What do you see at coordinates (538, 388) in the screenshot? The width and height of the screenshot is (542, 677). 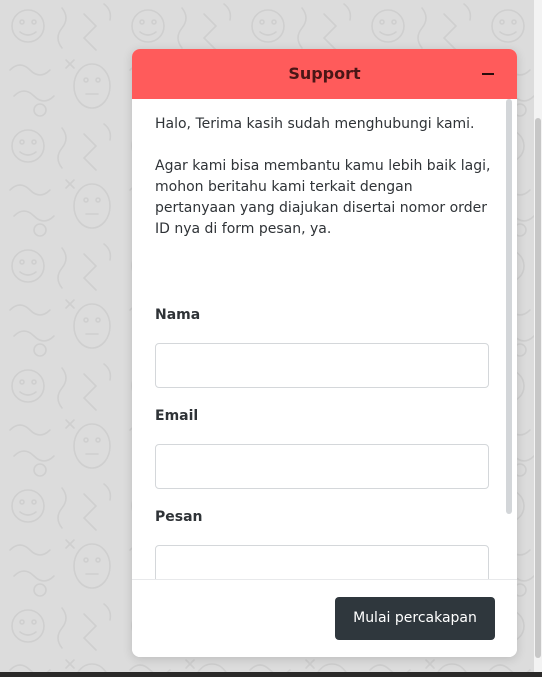 I see `page-scrollbar-thumb` at bounding box center [538, 388].